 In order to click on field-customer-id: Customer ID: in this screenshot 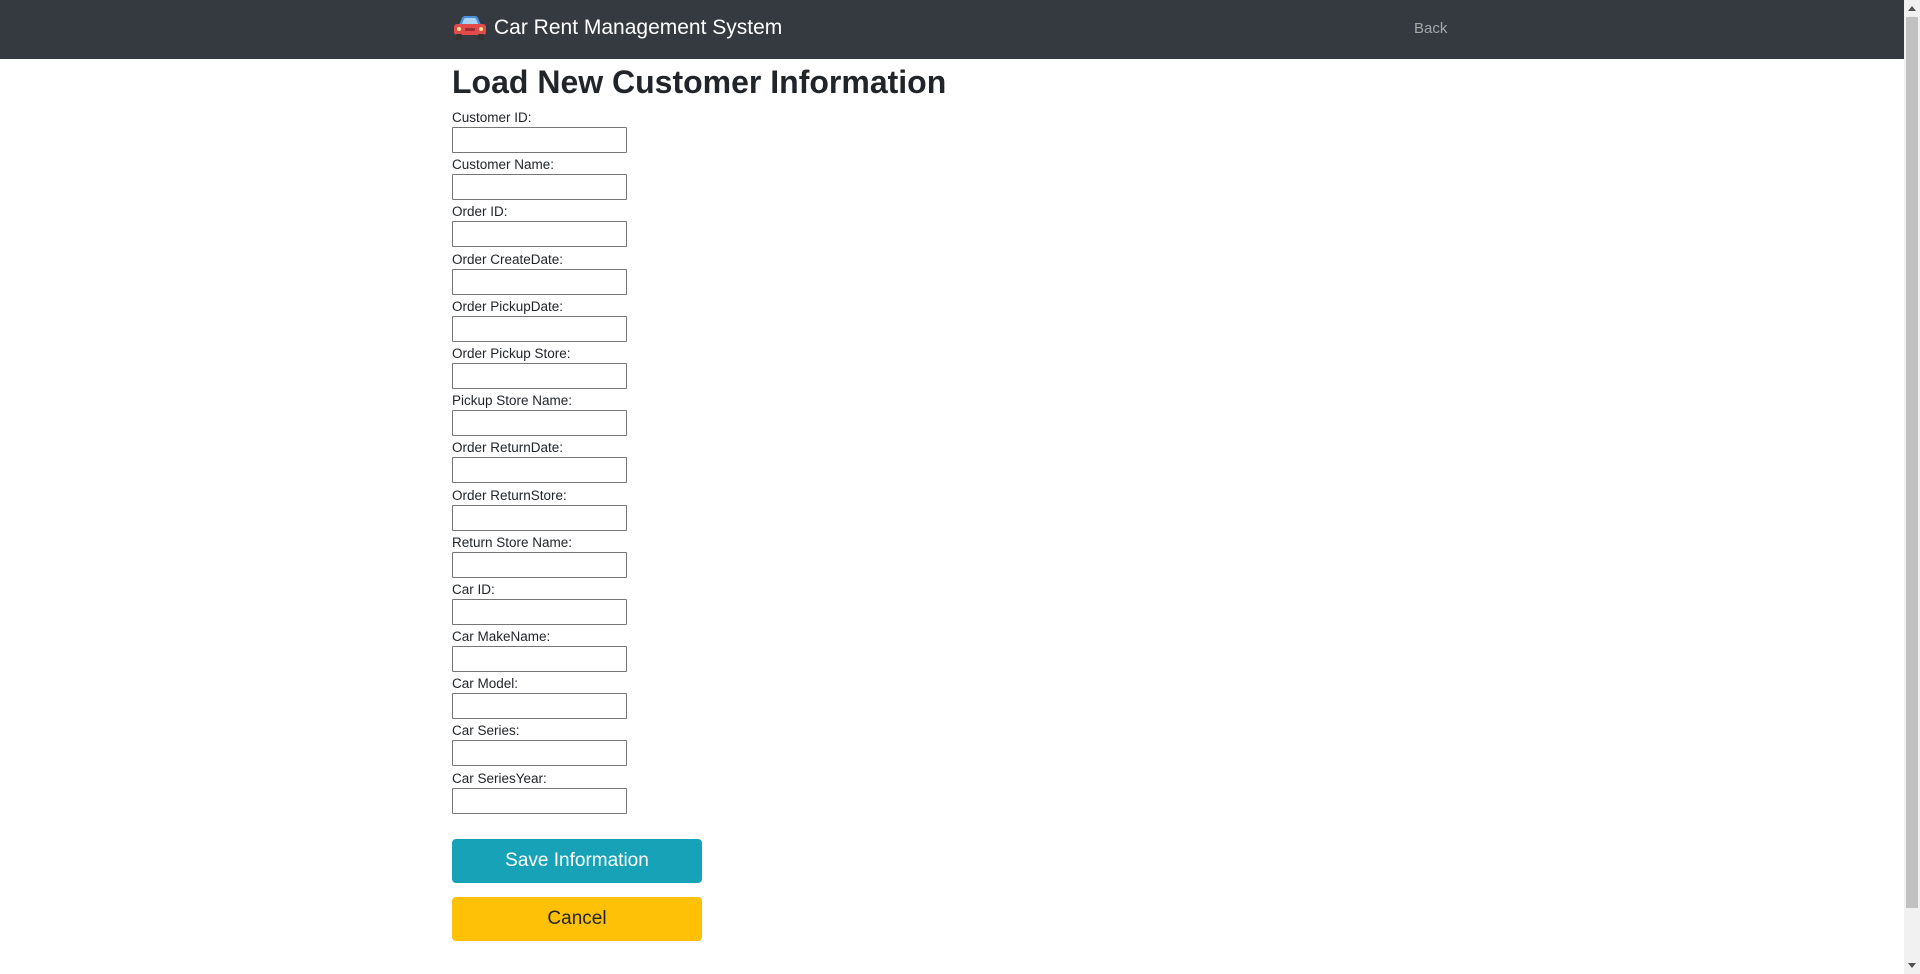, I will do `click(952, 129)`.